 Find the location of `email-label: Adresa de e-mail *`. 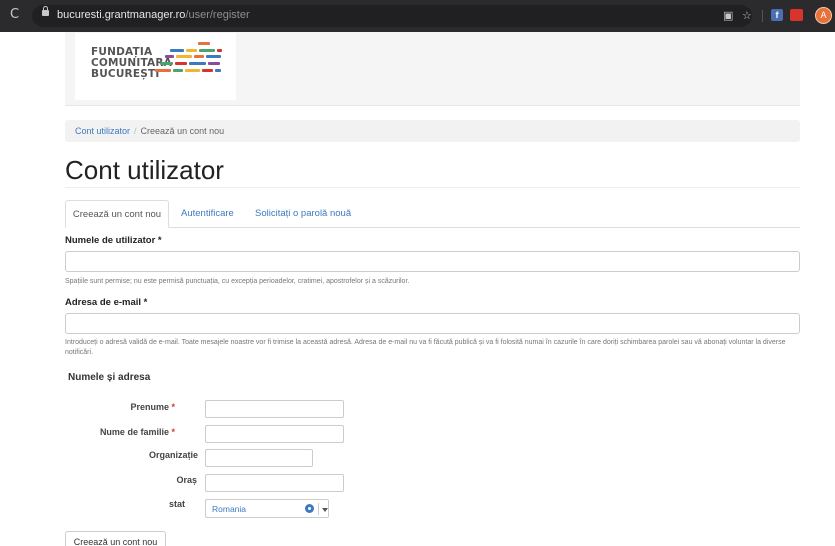

email-label: Adresa de e-mail * is located at coordinates (106, 302).